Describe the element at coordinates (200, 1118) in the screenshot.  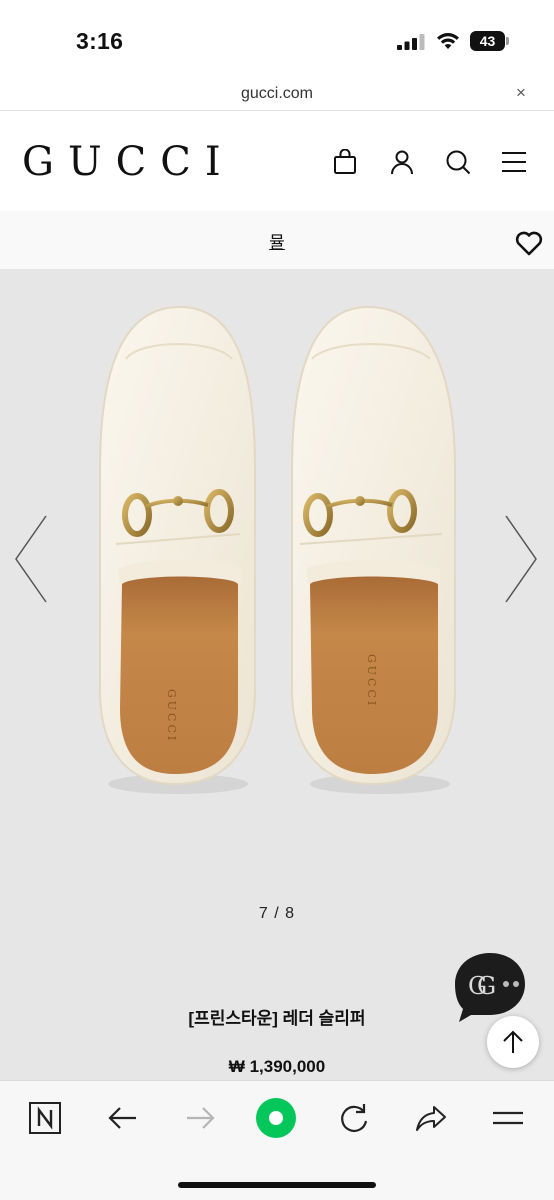
I see `forward-icon` at that location.